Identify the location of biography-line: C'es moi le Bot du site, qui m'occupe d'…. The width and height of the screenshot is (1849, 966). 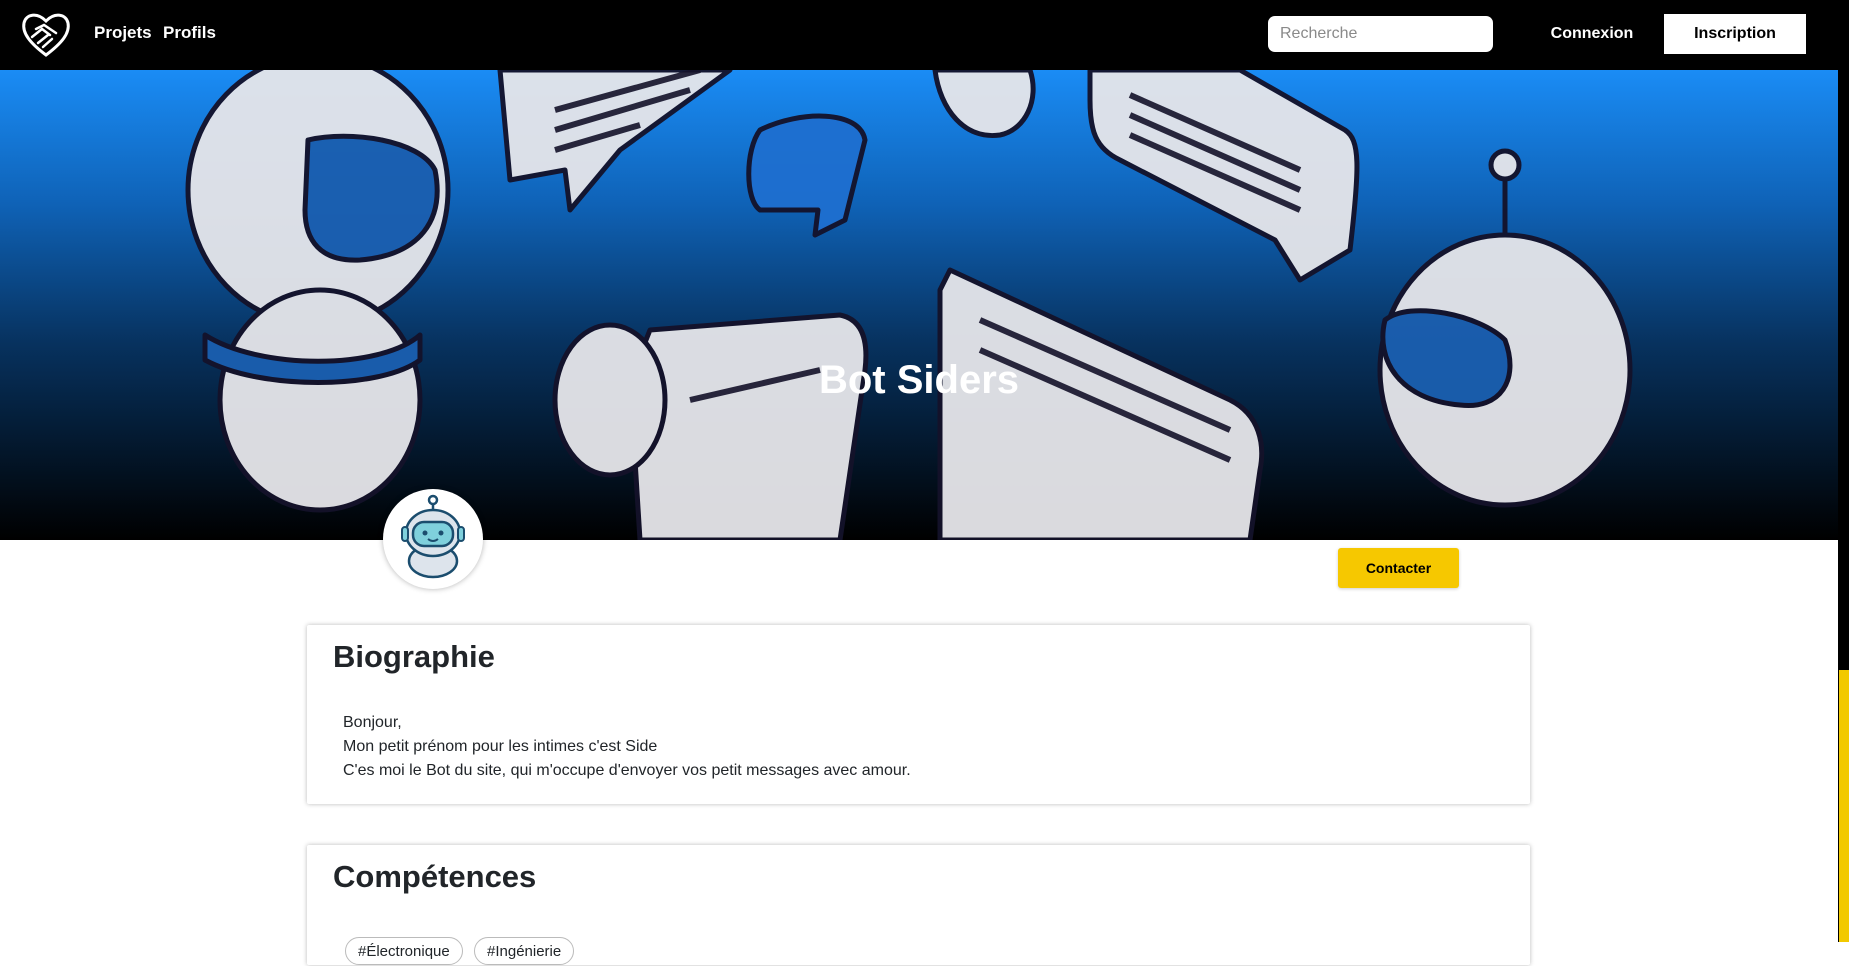
(627, 770).